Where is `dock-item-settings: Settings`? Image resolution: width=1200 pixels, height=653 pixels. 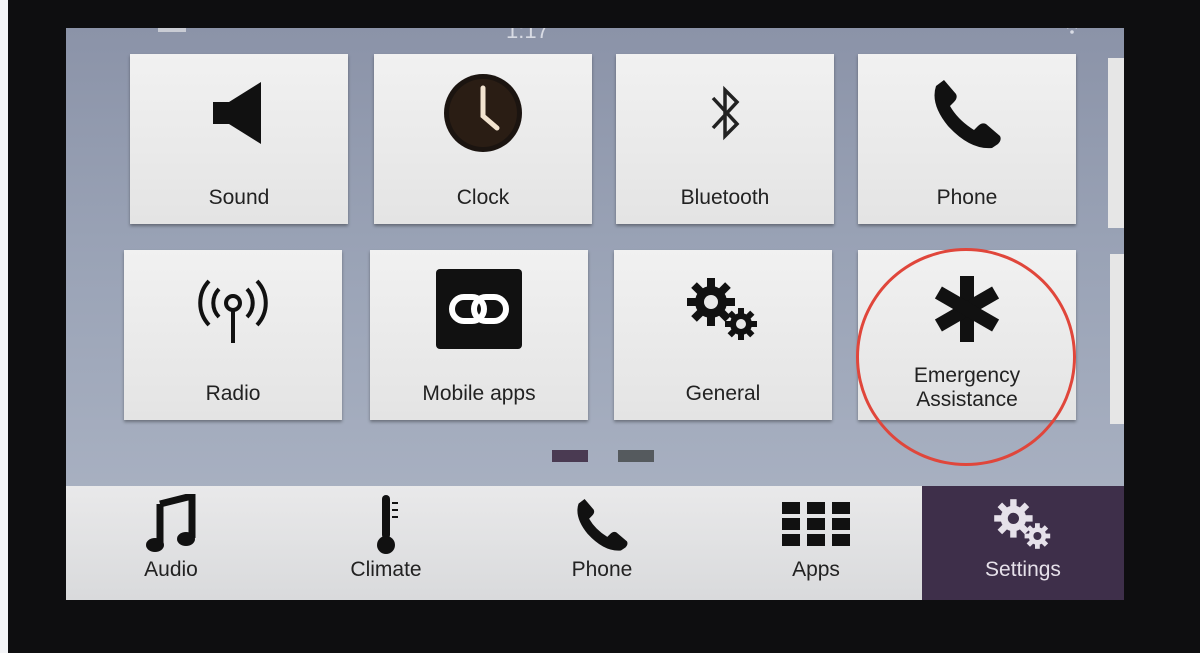 dock-item-settings: Settings is located at coordinates (1023, 543).